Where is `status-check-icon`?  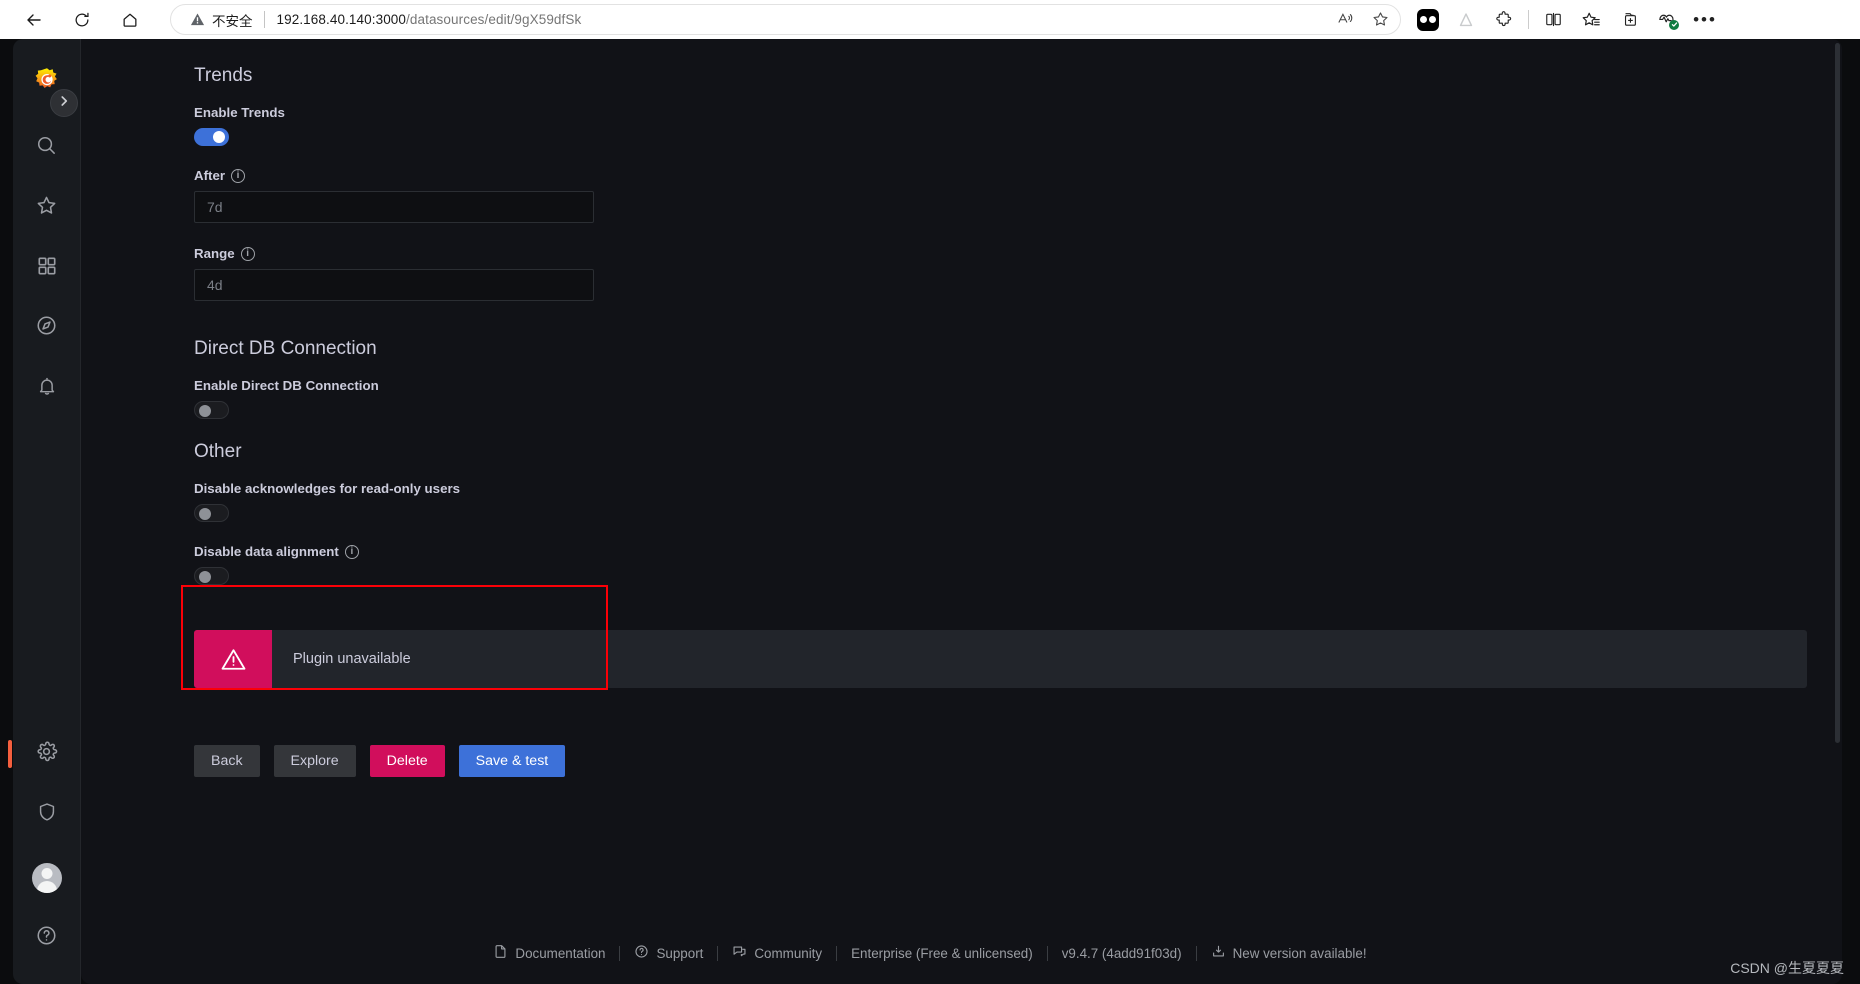
status-check-icon is located at coordinates (1674, 24).